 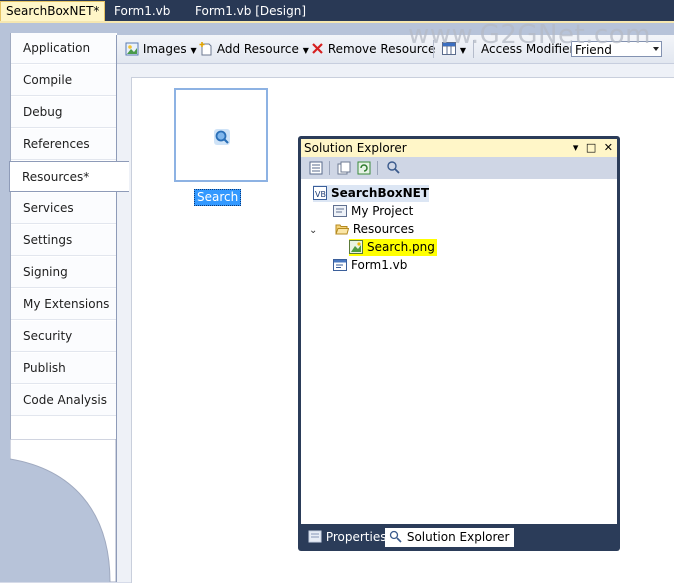 What do you see at coordinates (53, 11) in the screenshot?
I see `tab-searchboxnet: SearchBoxNET*` at bounding box center [53, 11].